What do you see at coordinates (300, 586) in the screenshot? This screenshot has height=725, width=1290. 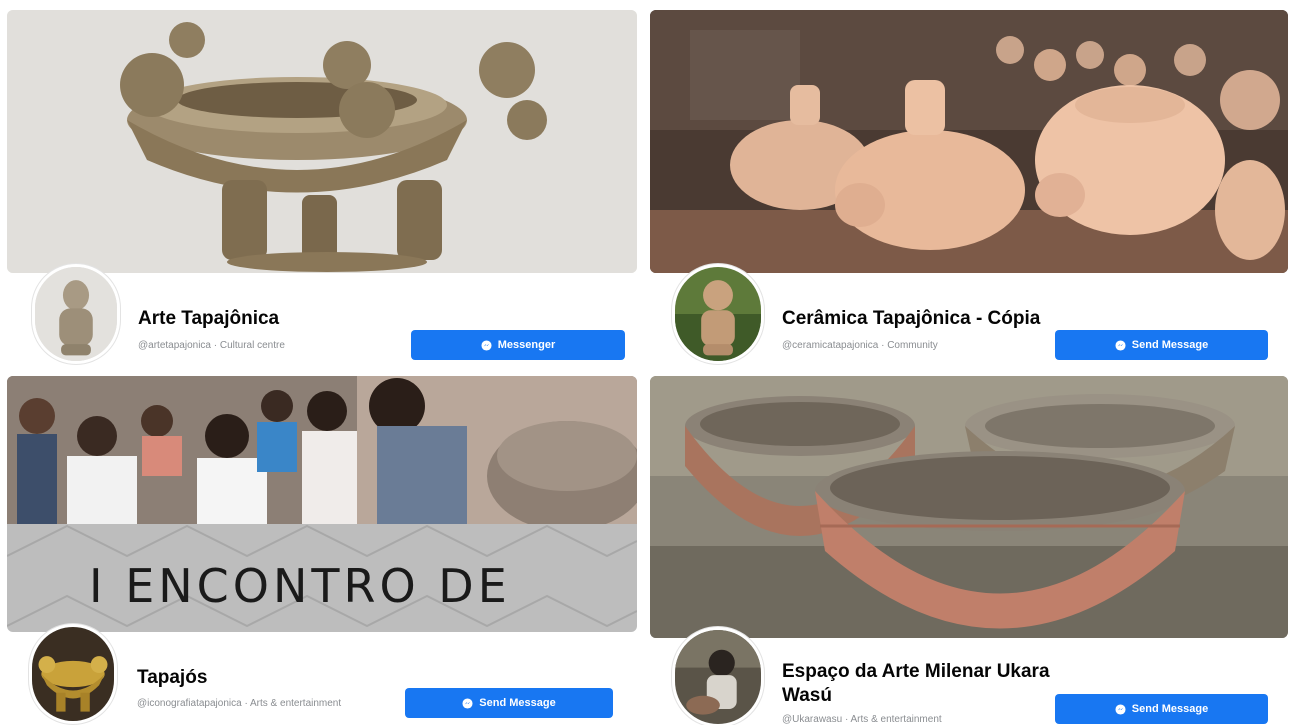 I see `cover-banner-text: I ENCONTRO DE` at bounding box center [300, 586].